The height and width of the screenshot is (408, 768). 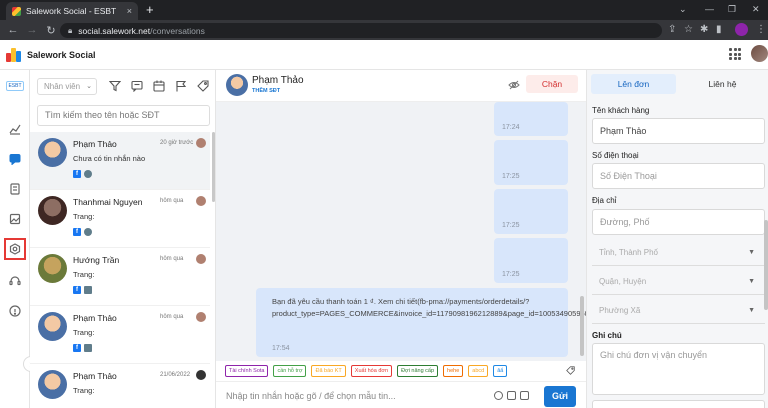 I want to click on tab-contact: Liên hệ, so click(x=722, y=84).